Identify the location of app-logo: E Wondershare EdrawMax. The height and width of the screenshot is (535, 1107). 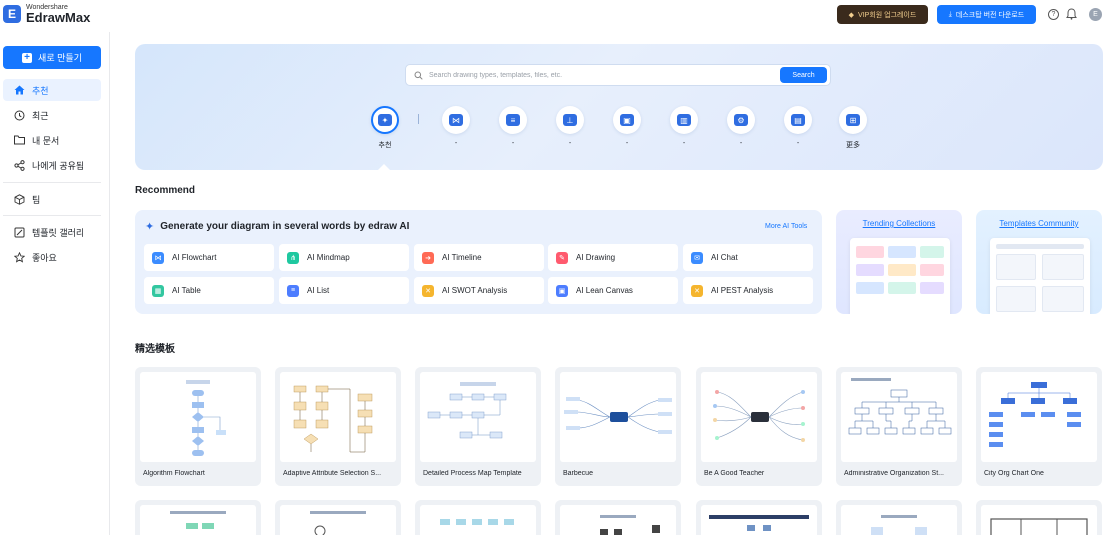
(46, 14).